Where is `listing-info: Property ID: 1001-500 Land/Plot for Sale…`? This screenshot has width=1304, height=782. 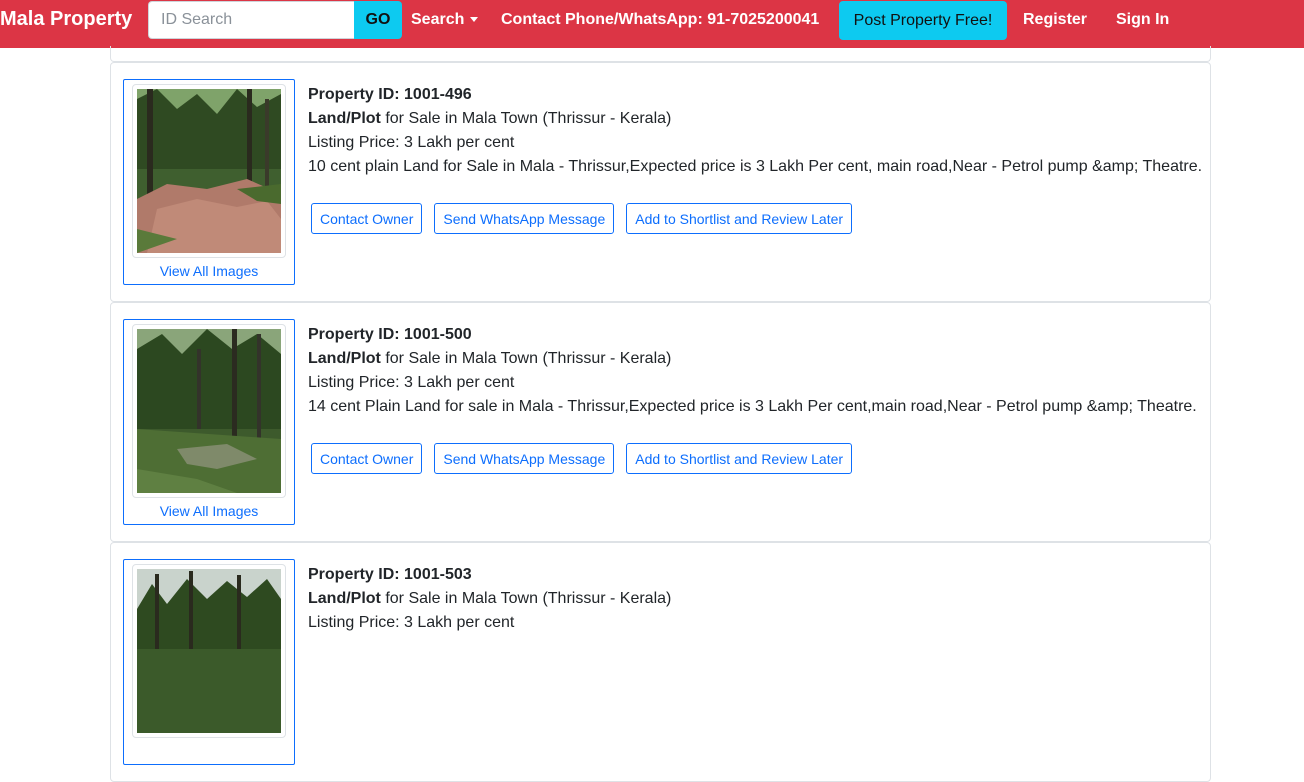
listing-info: Property ID: 1001-500 Land/Plot for Sale… is located at coordinates (752, 371).